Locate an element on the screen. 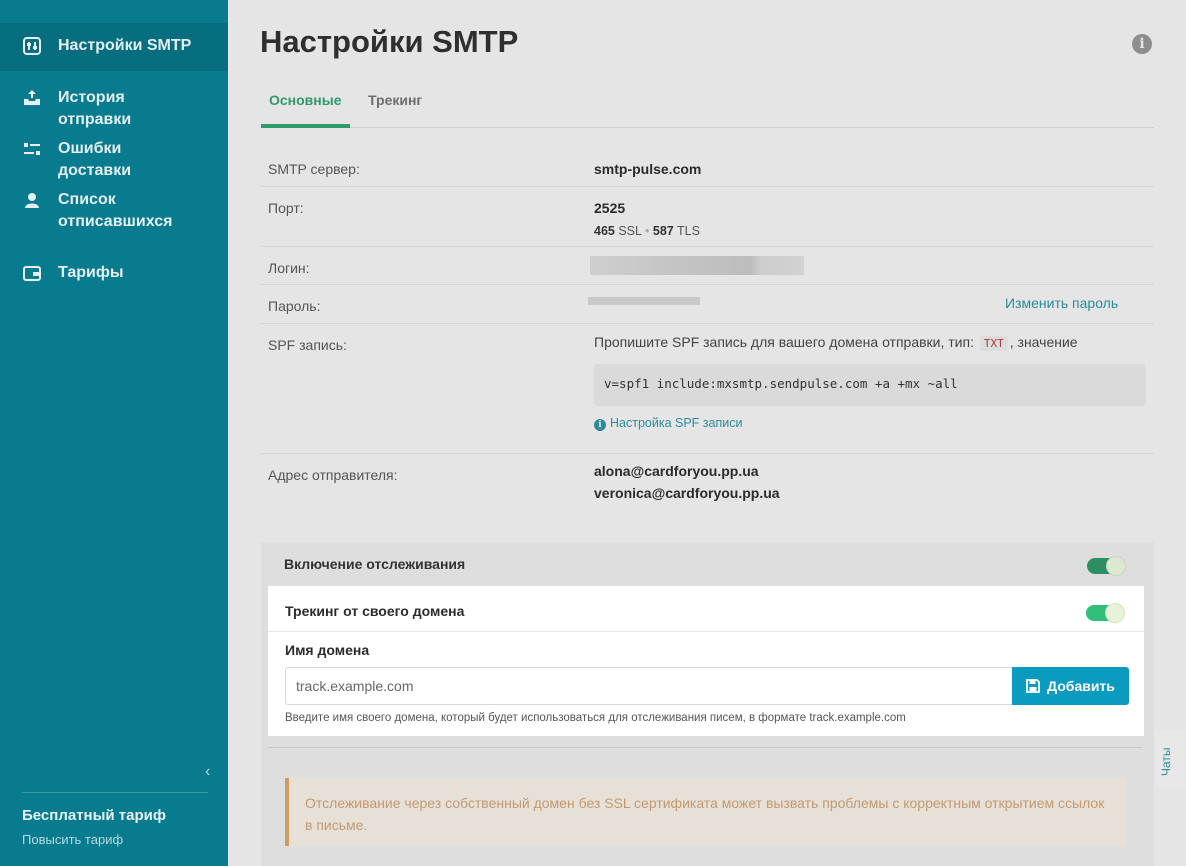 Image resolution: width=1186 pixels, height=866 pixels. row-login: Логин: is located at coordinates (707, 266).